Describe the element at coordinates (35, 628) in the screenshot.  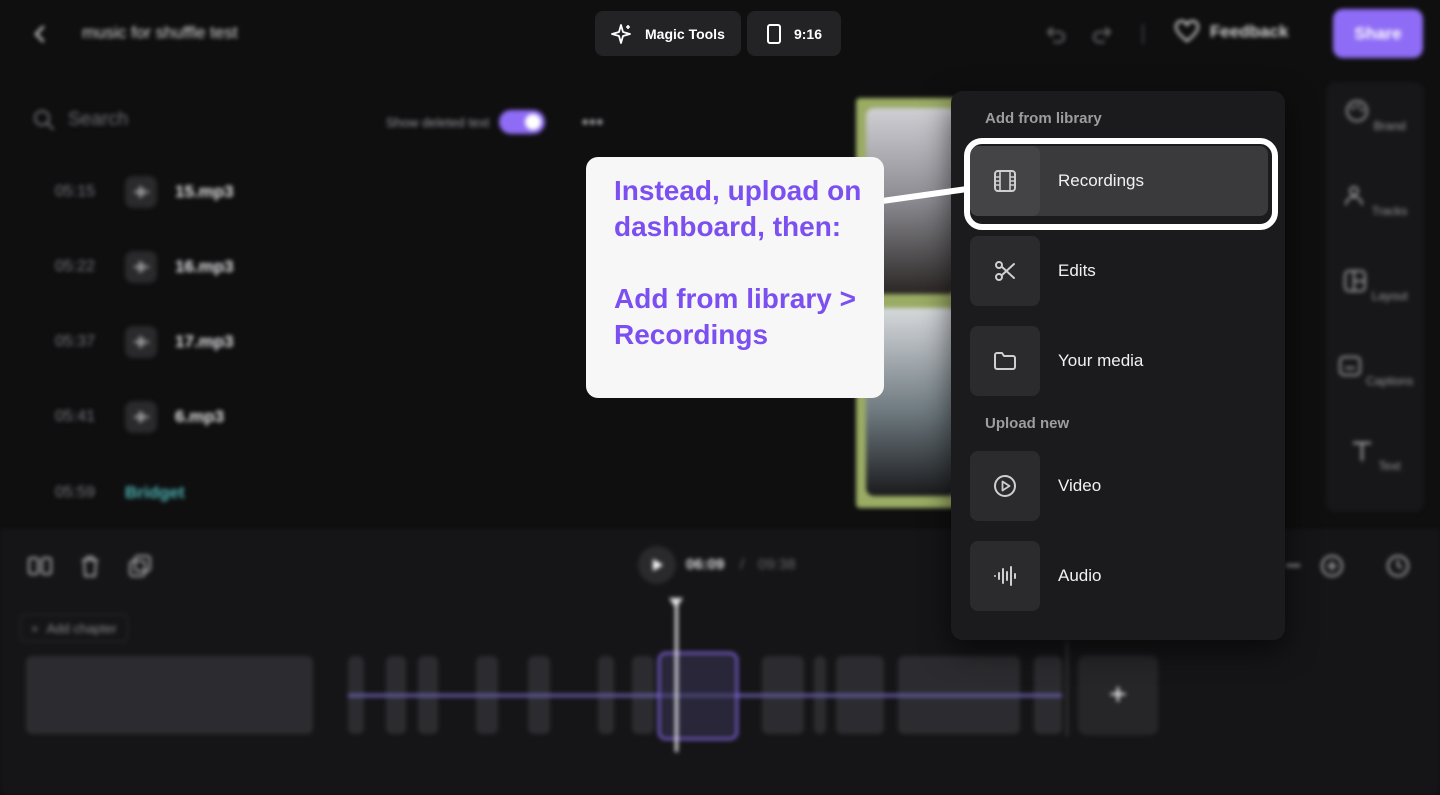
I see `plus-icon: +` at that location.